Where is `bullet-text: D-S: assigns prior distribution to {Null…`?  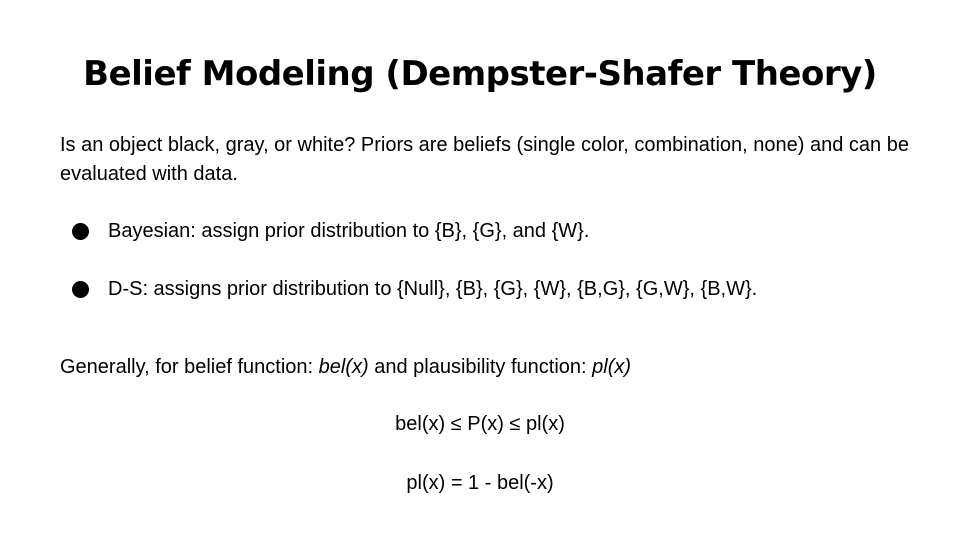
bullet-text: D-S: assigns prior distribution to {Null… is located at coordinates (433, 289).